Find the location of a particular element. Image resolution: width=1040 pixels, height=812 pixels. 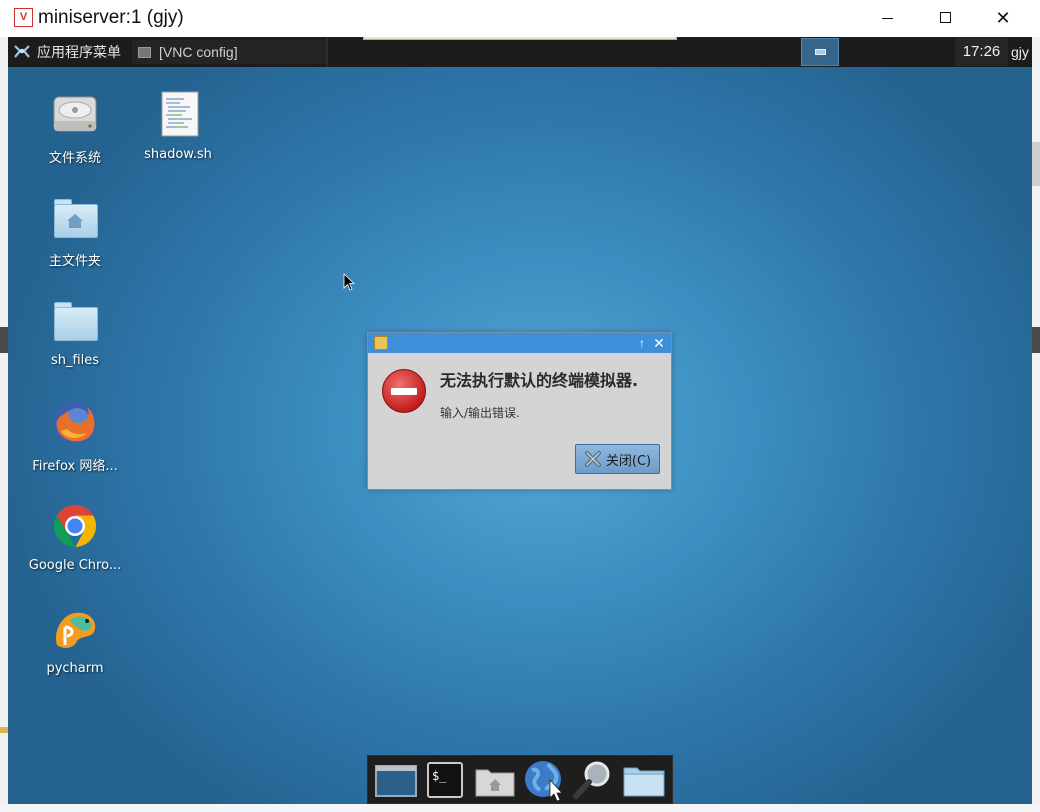

minimize-button is located at coordinates (887, 18).